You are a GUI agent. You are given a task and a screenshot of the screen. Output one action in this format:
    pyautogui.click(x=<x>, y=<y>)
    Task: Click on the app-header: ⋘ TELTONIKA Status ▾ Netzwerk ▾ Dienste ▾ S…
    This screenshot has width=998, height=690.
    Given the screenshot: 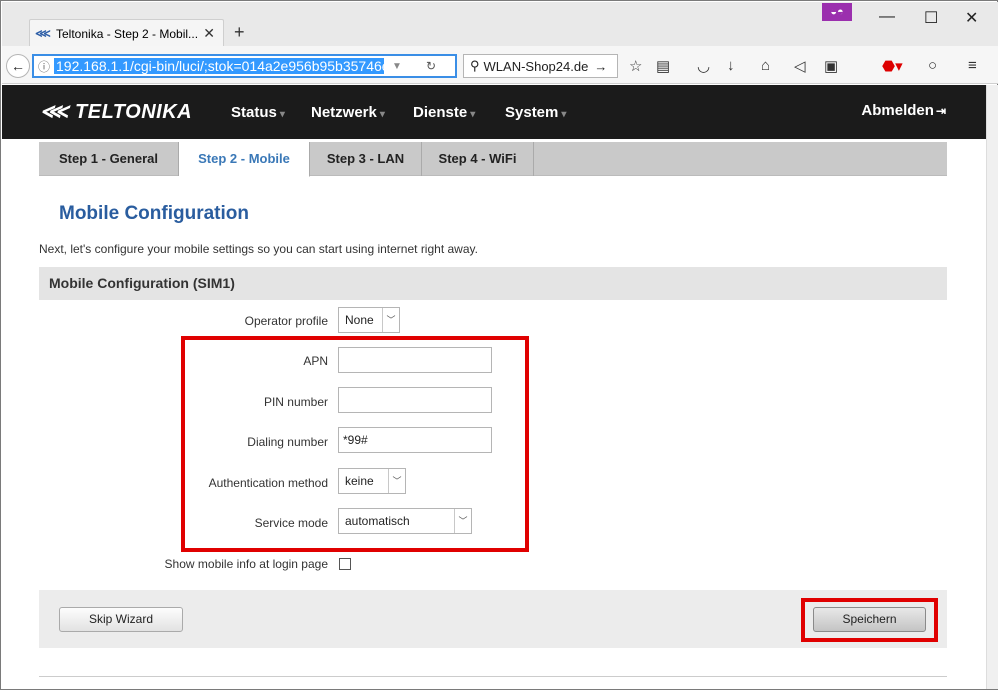 What is the action you would take?
    pyautogui.click(x=494, y=112)
    